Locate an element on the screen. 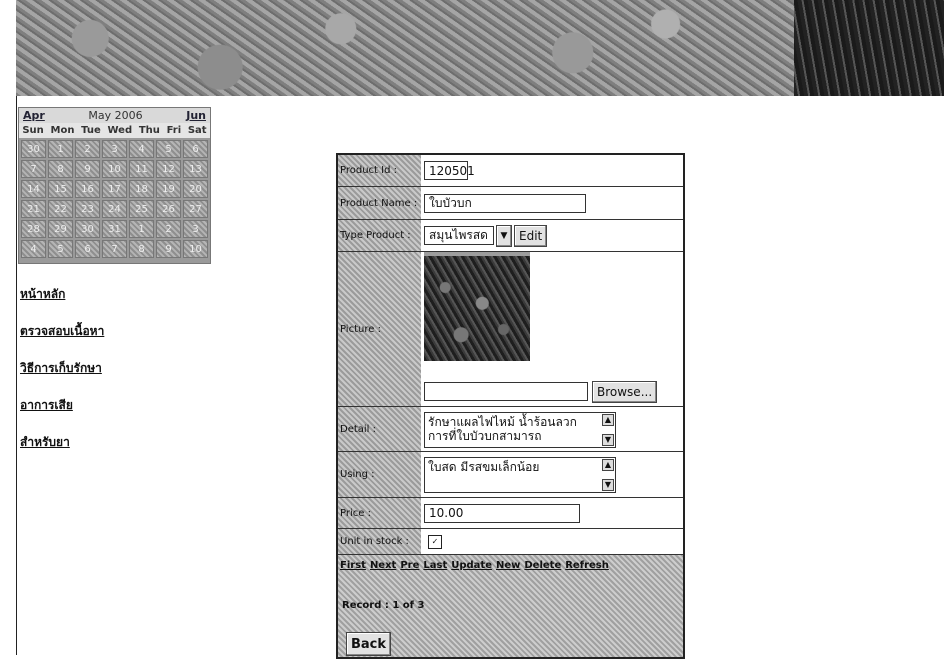  using-textarea: ใบสด มีรสขมเล็กน้อย ▲ ▼ is located at coordinates (520, 475).